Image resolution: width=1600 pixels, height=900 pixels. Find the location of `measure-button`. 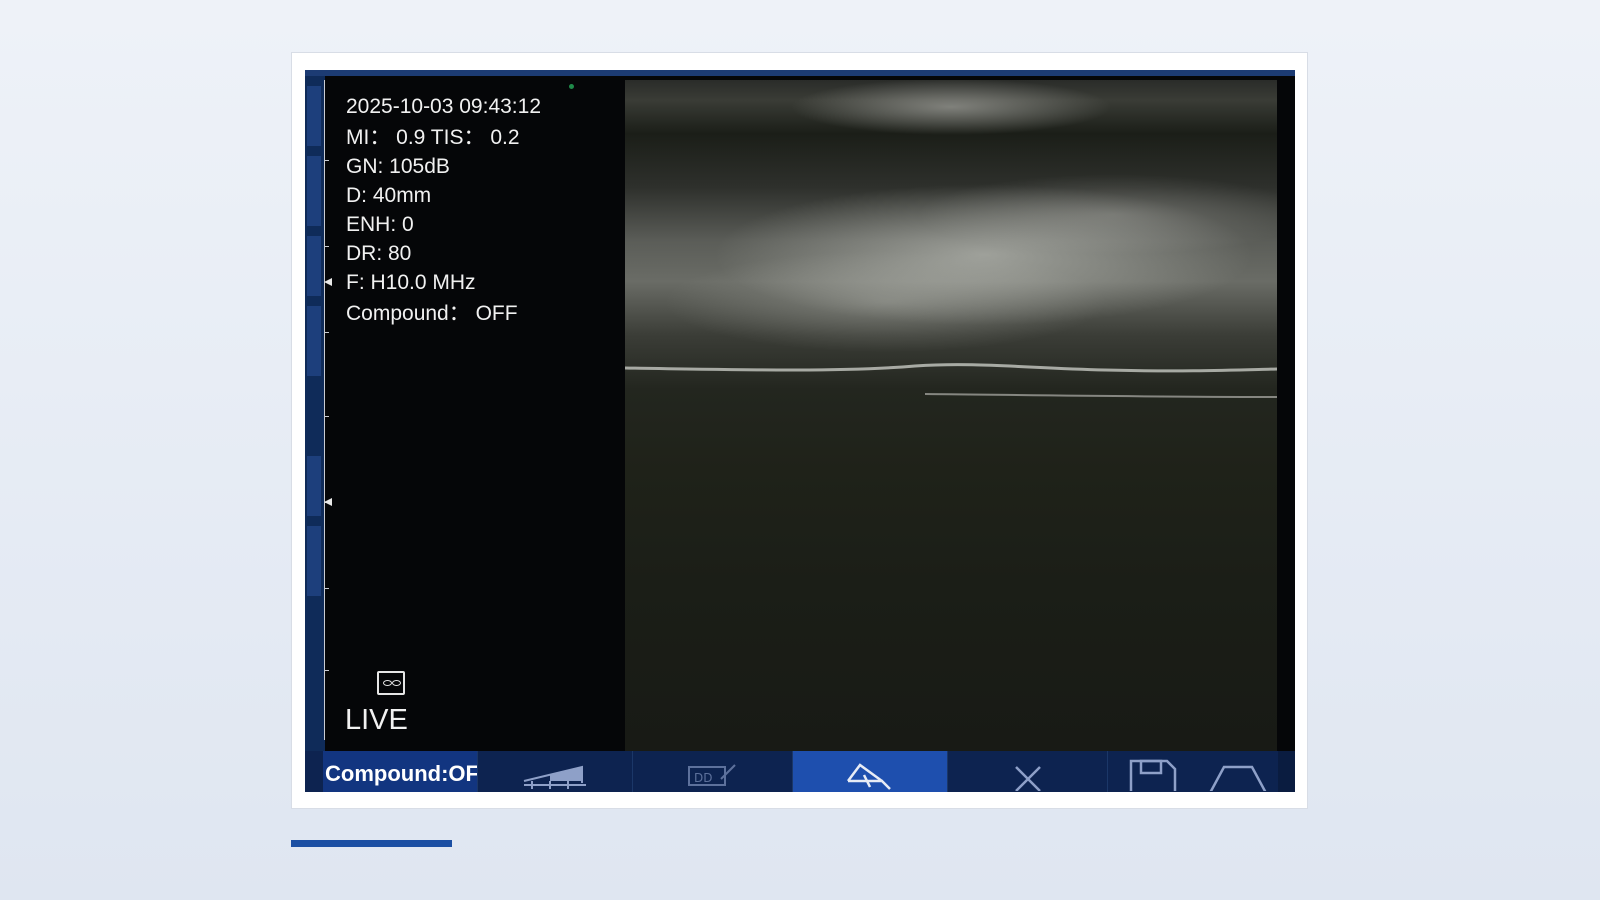

measure-button is located at coordinates (870, 771).